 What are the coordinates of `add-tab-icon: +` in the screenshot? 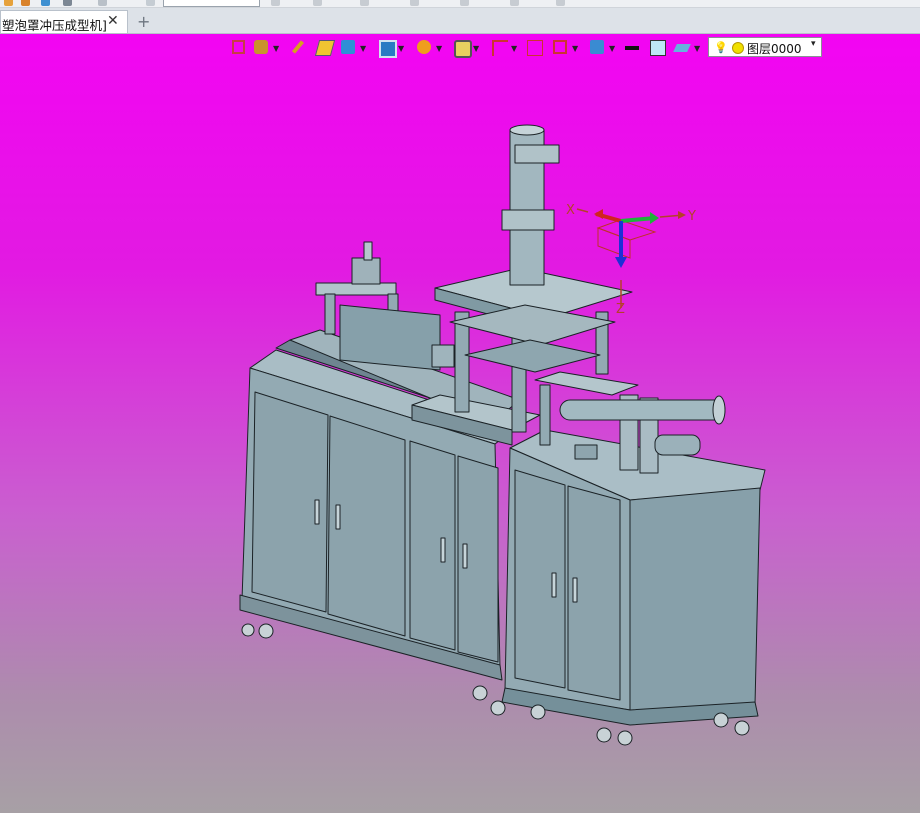 It's located at (143, 21).